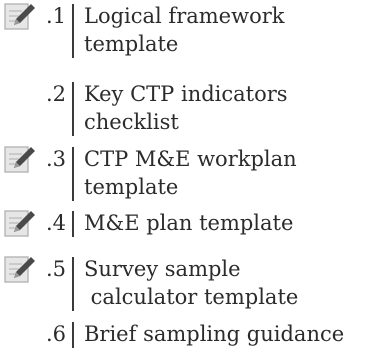 This screenshot has width=370, height=356. What do you see at coordinates (162, 269) in the screenshot?
I see `toc-item-title-line: Survey sample` at bounding box center [162, 269].